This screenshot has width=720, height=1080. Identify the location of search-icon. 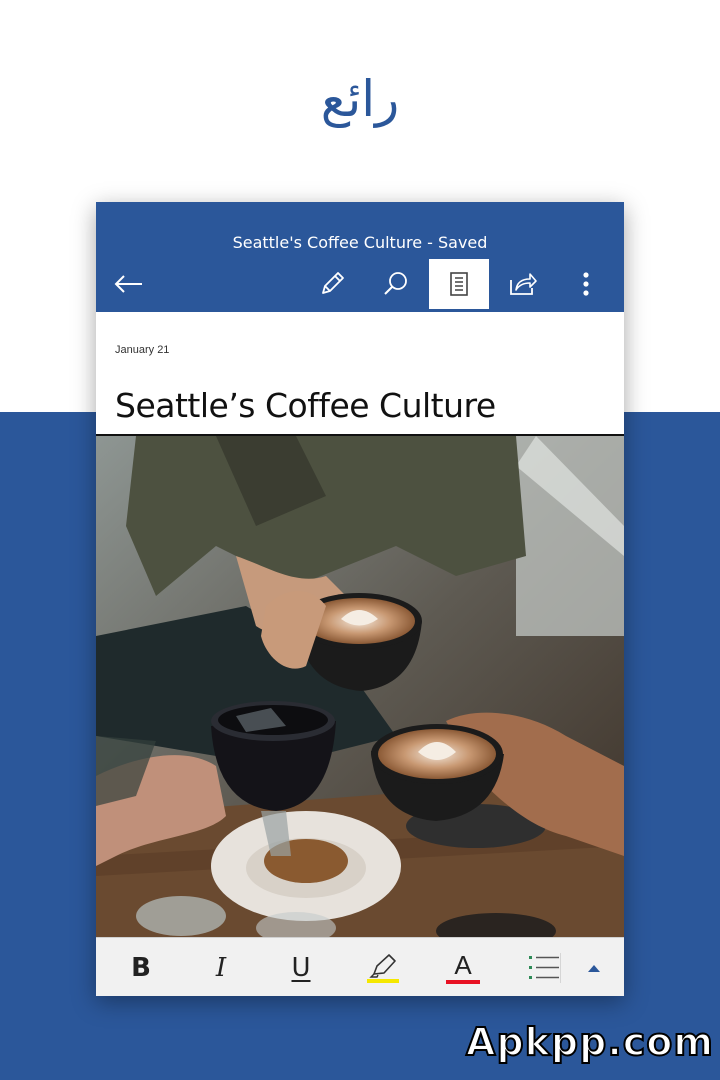
(395, 283).